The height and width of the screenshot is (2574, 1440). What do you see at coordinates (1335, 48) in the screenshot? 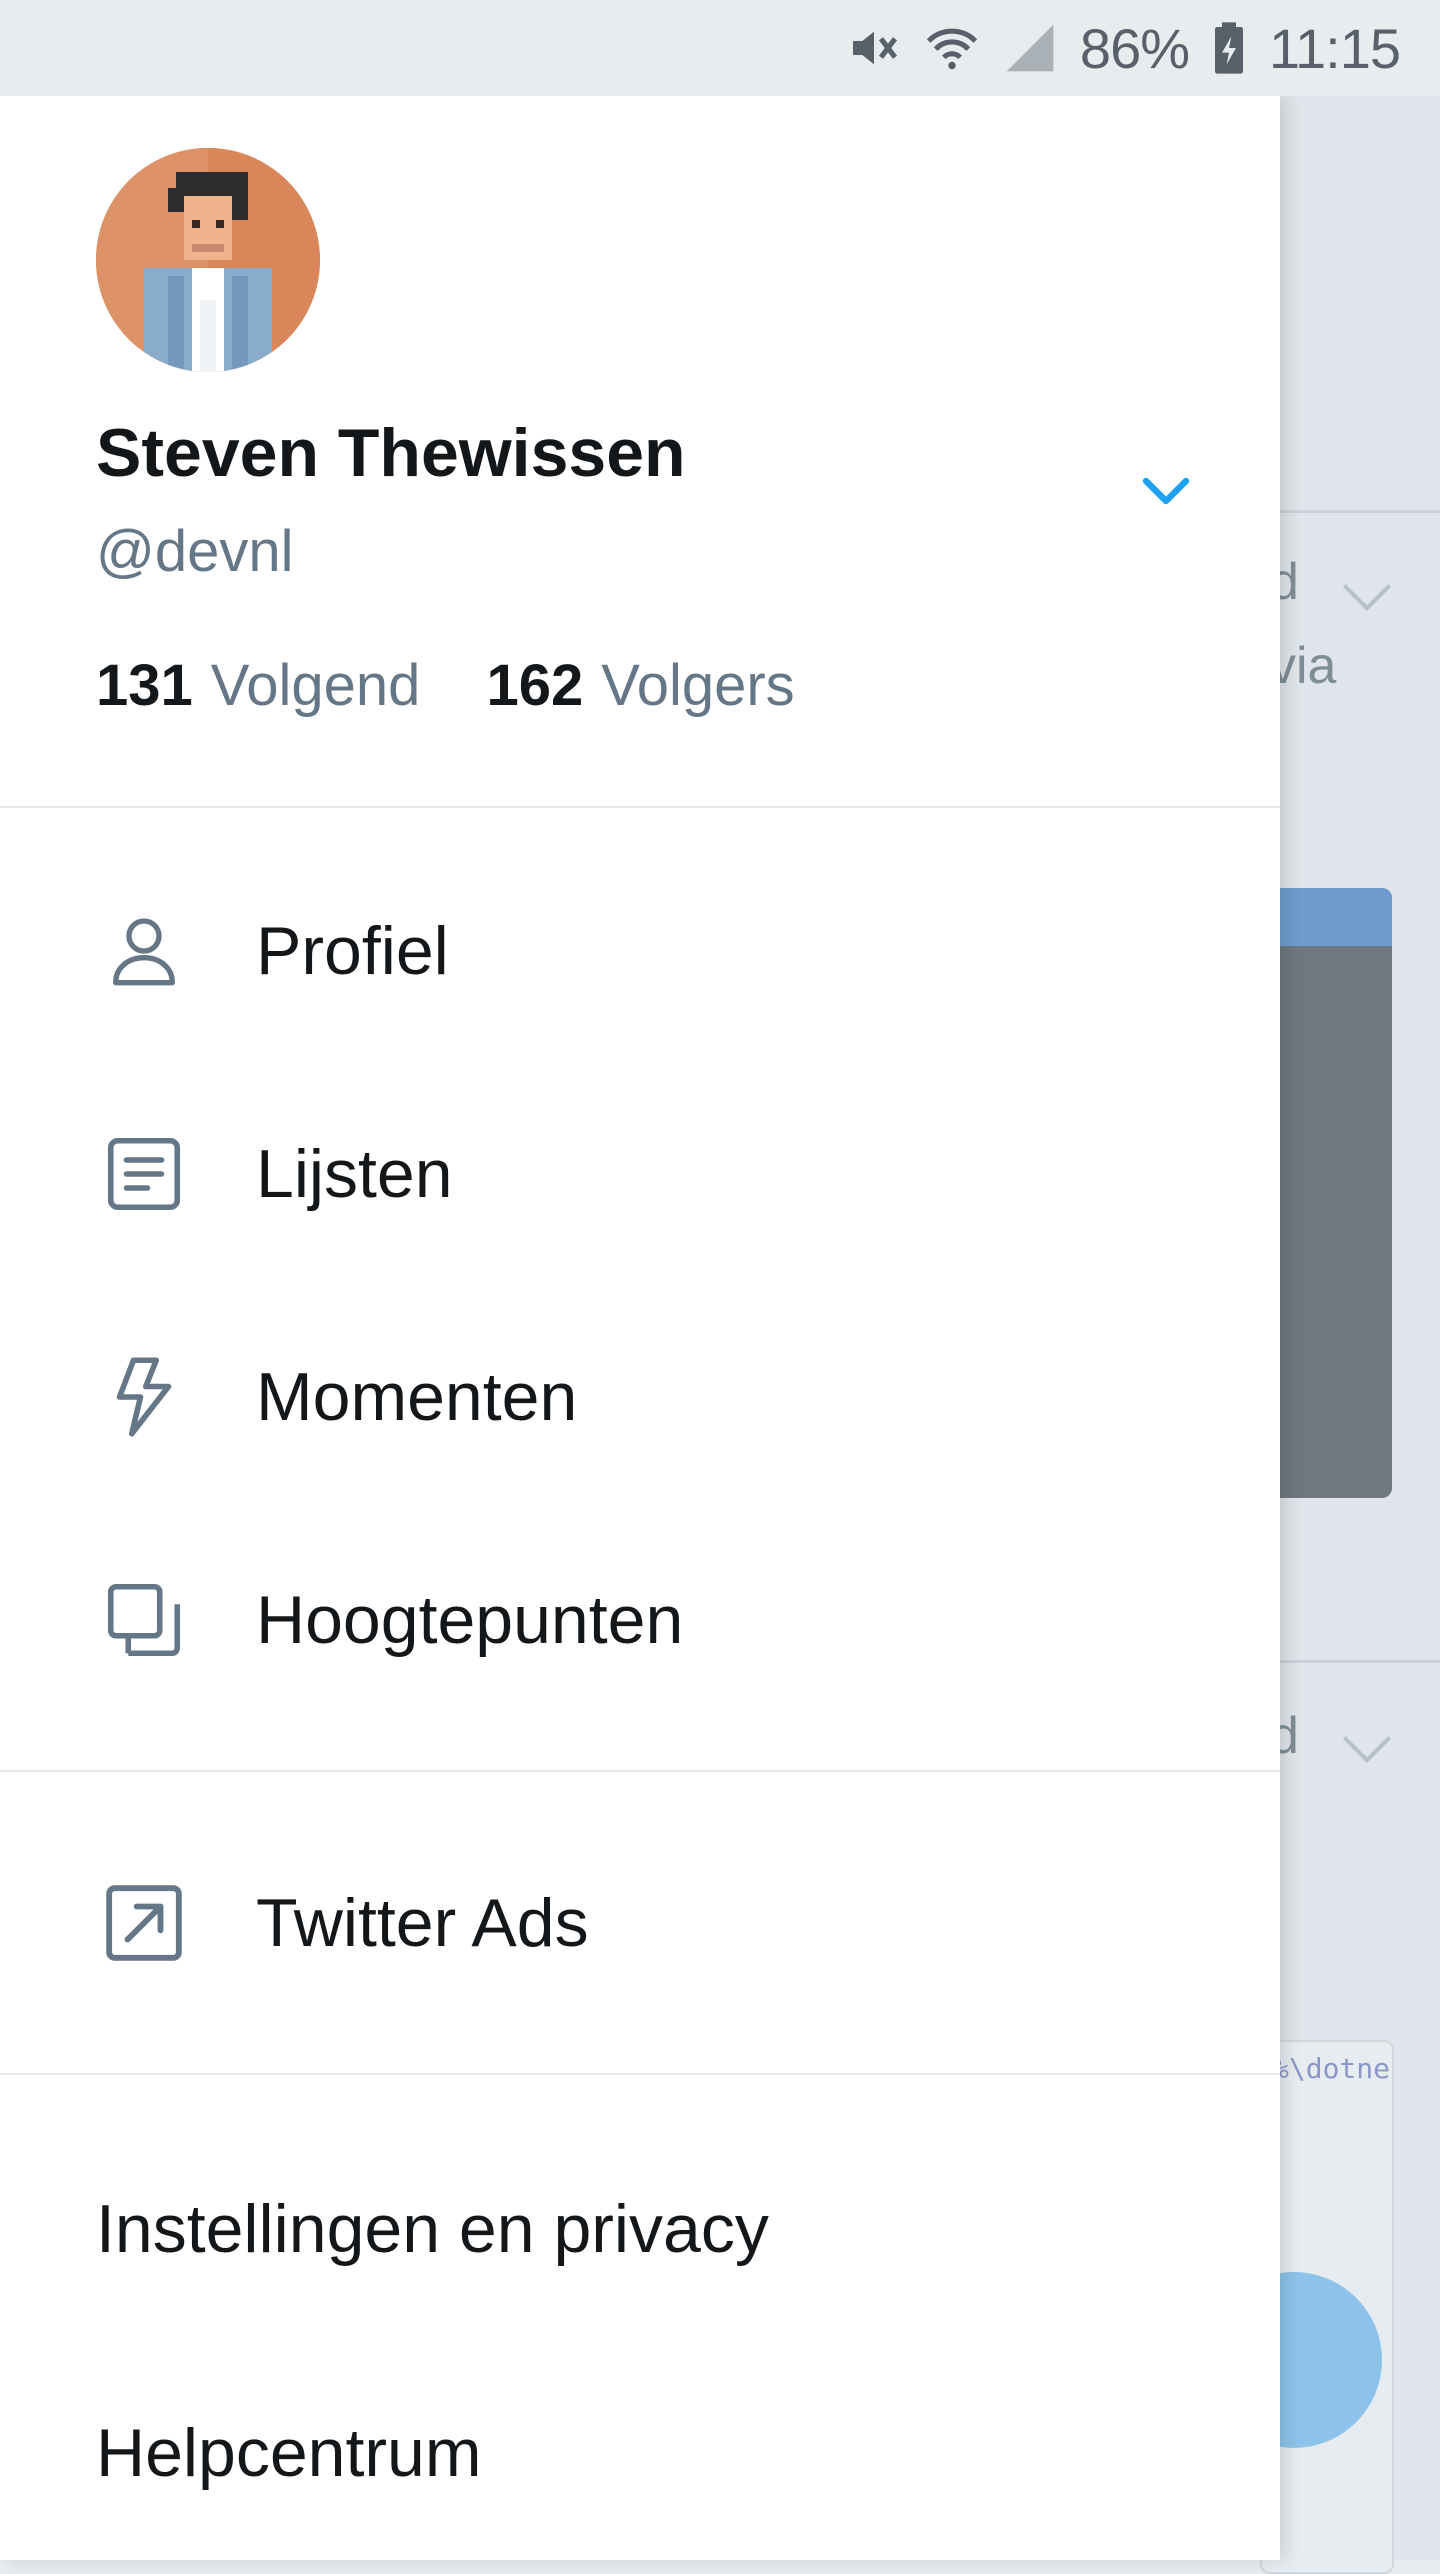
I see `clock: 11:15` at bounding box center [1335, 48].